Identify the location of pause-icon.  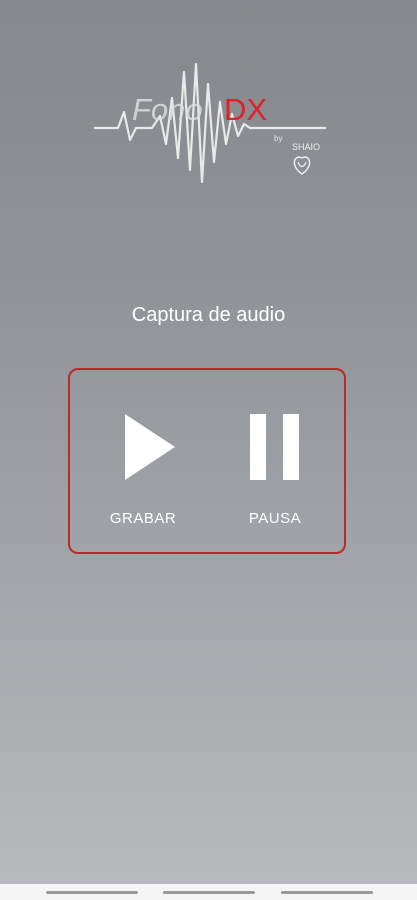
(274, 447).